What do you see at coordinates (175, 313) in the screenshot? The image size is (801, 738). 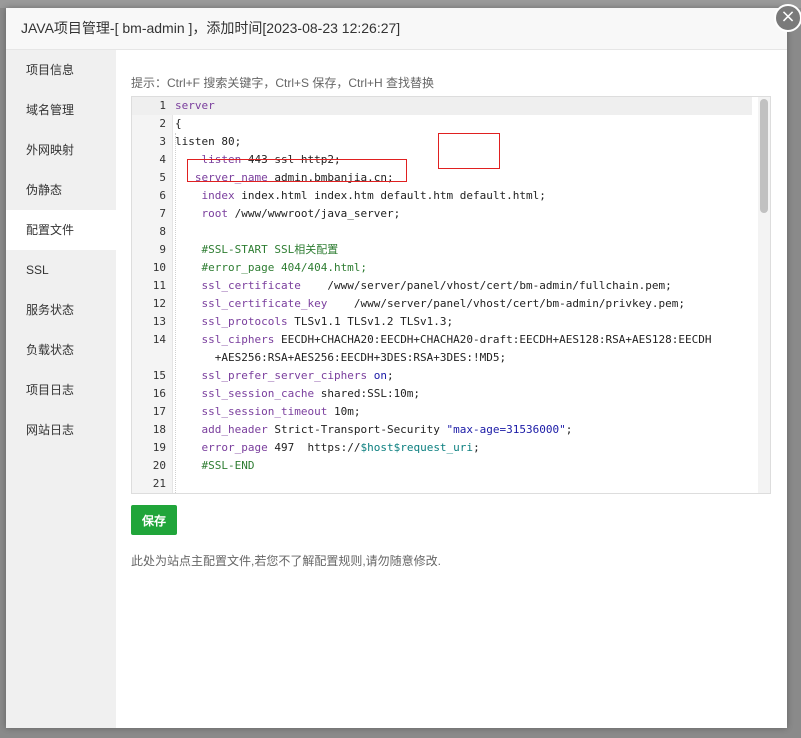 I see `indent-guide` at bounding box center [175, 313].